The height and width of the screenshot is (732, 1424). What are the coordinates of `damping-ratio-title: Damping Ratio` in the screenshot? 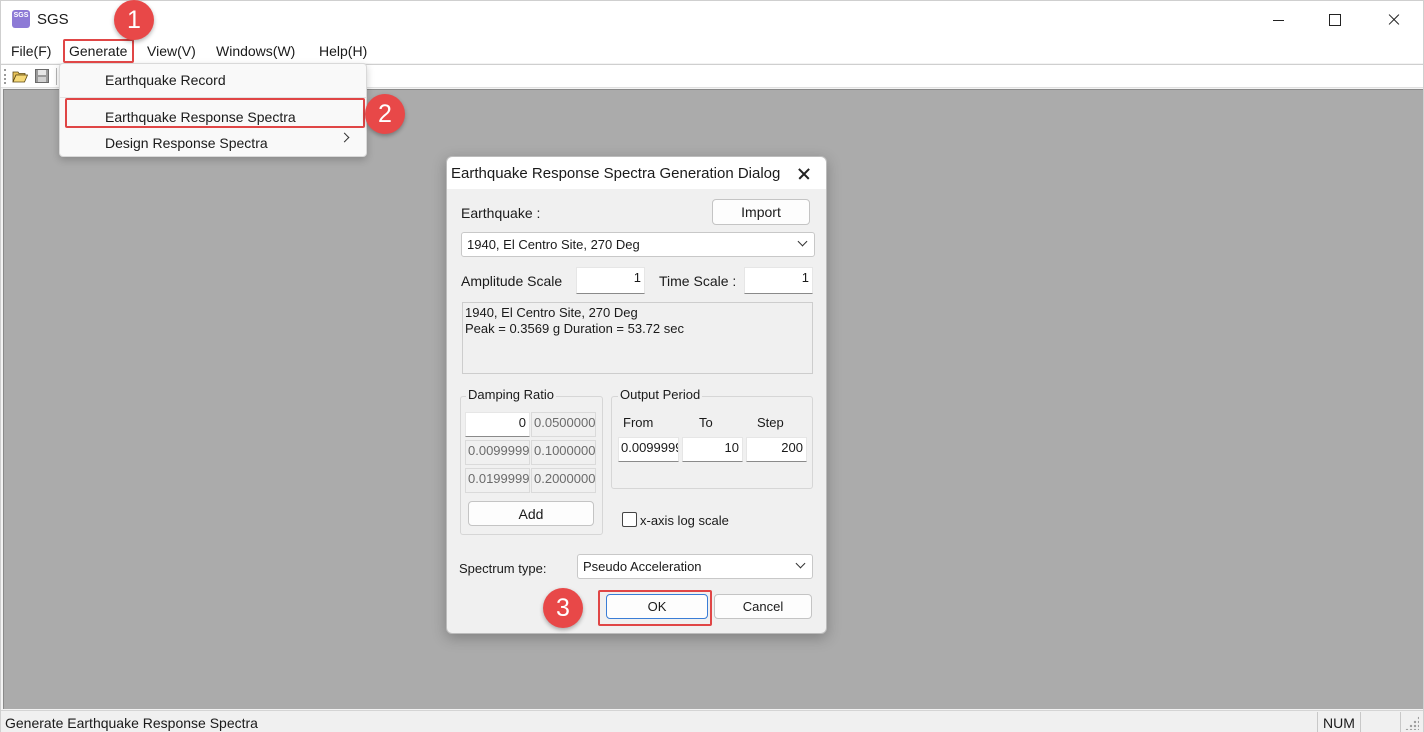 It's located at (511, 394).